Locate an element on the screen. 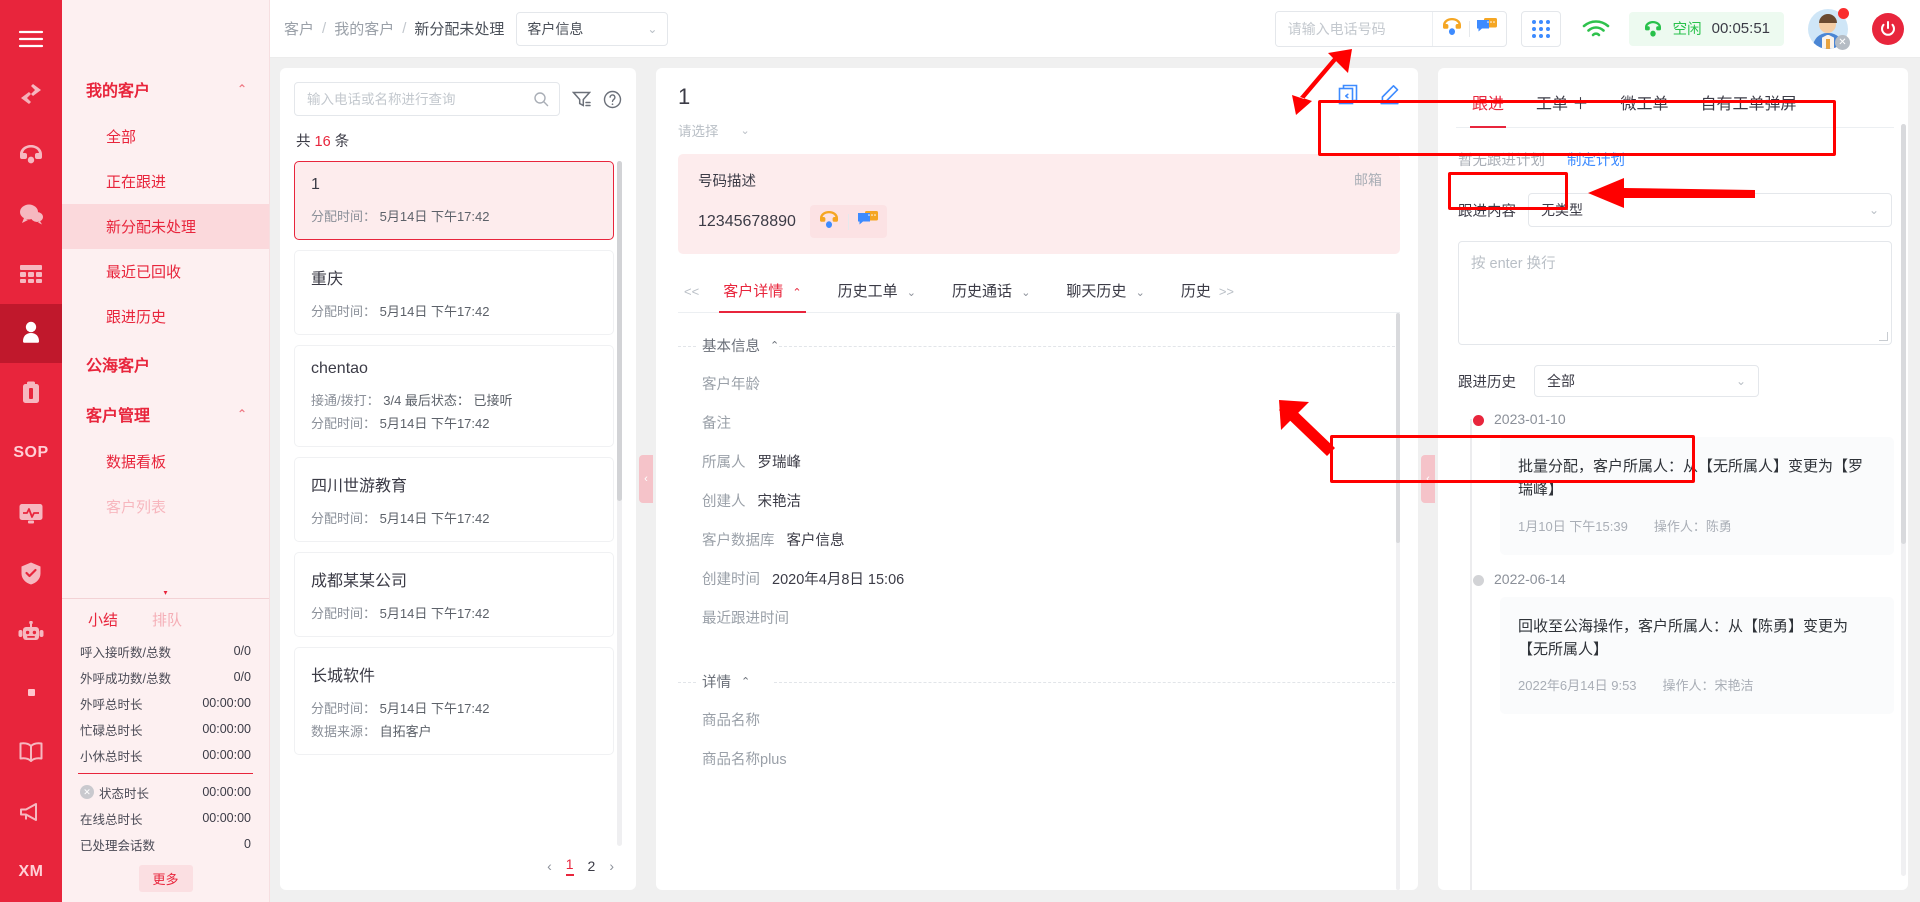 The image size is (1920, 902). divider is located at coordinates (848, 221).